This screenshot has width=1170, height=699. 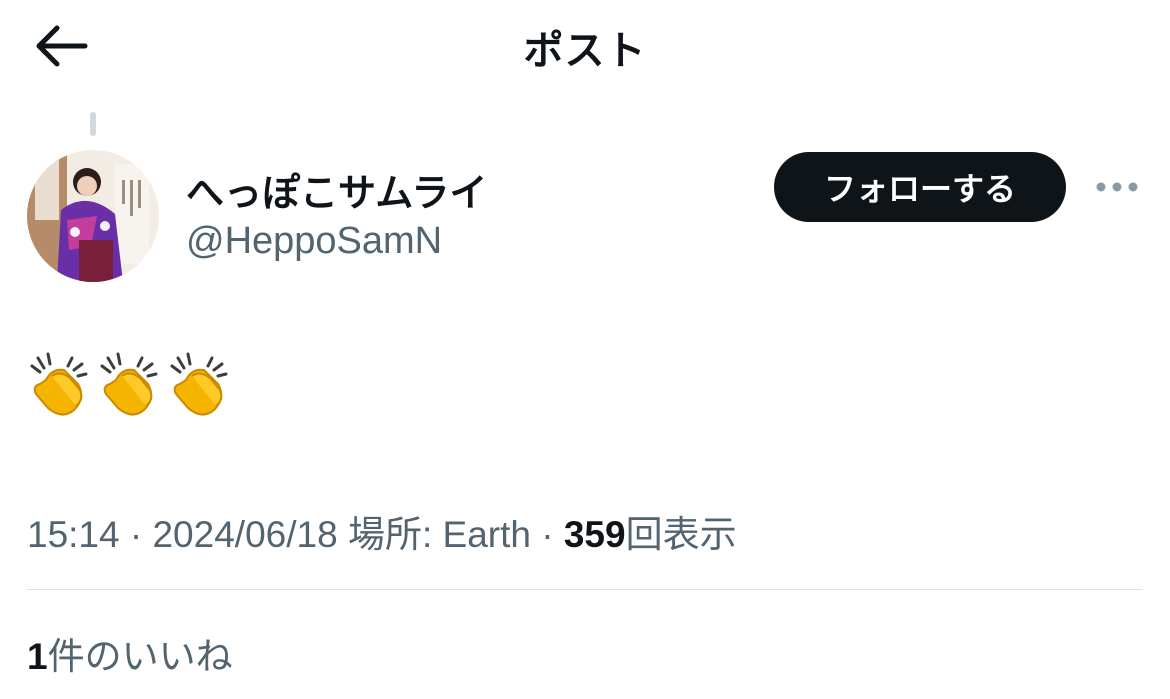 I want to click on top-bar: ポスト, so click(x=585, y=50).